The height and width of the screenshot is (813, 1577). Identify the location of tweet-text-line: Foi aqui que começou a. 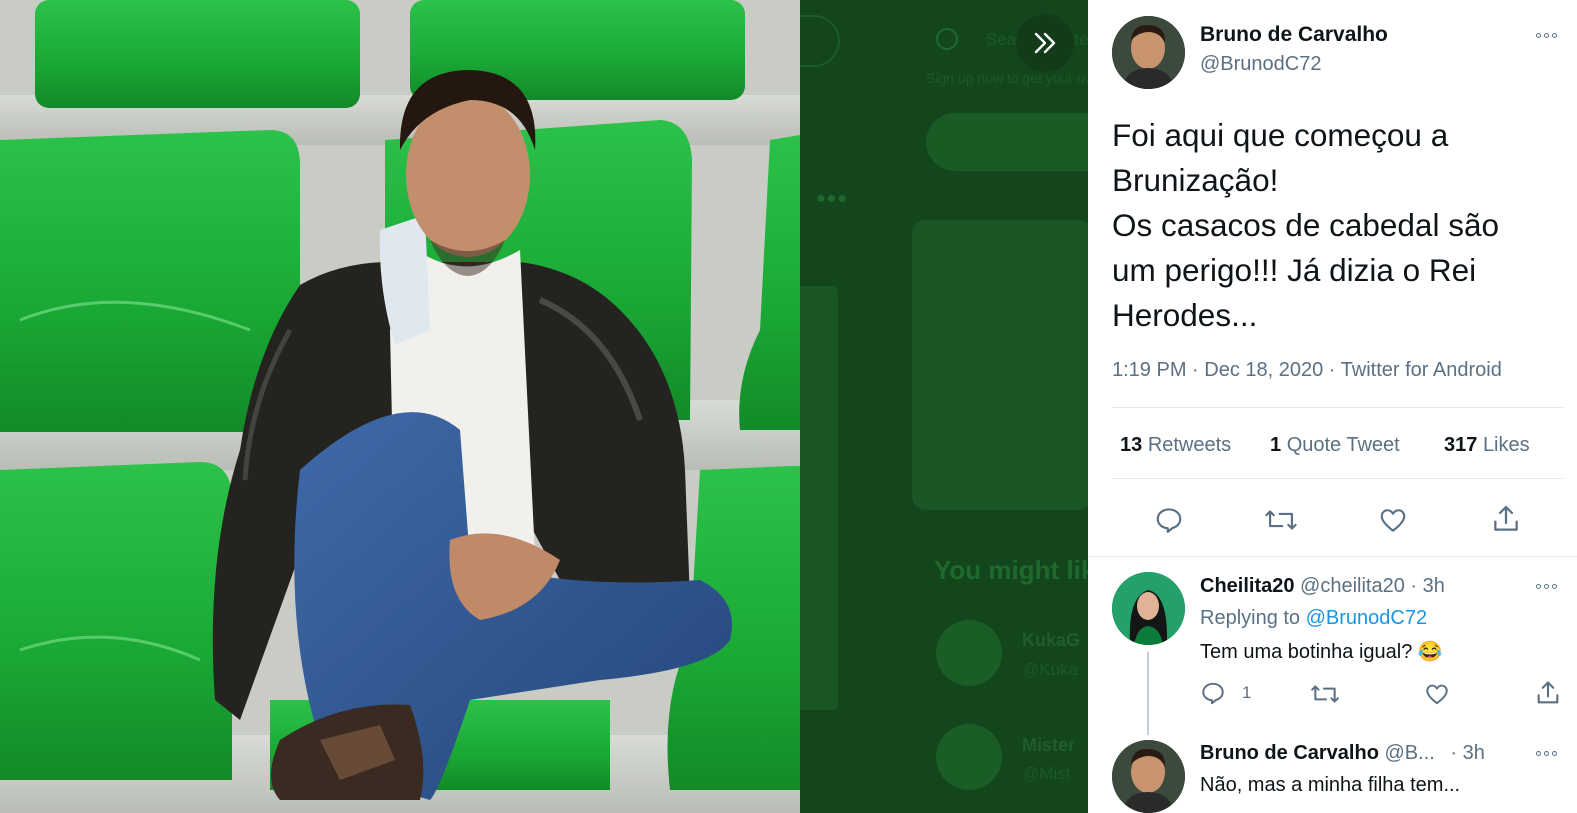
(1280, 135).